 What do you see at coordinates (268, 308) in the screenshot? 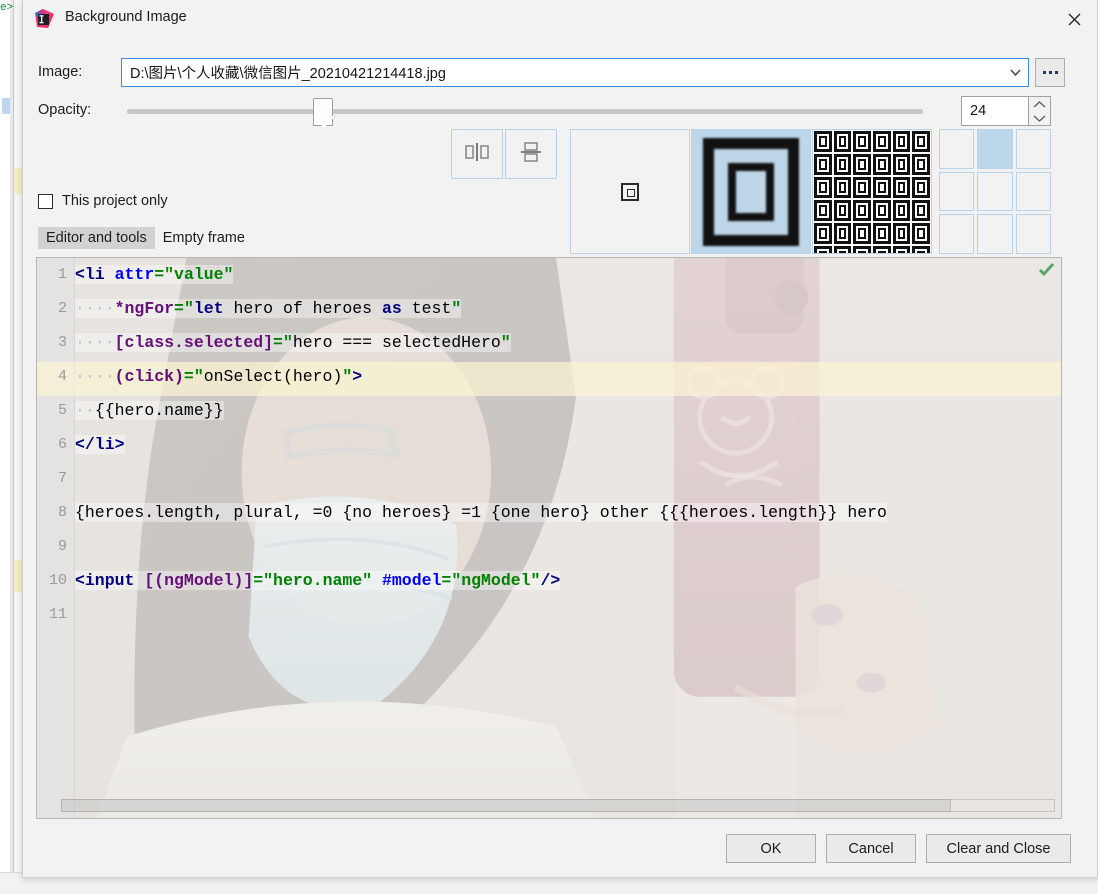
I see `editor-line-text: ····*ngFor="let hero of heroes as test"` at bounding box center [268, 308].